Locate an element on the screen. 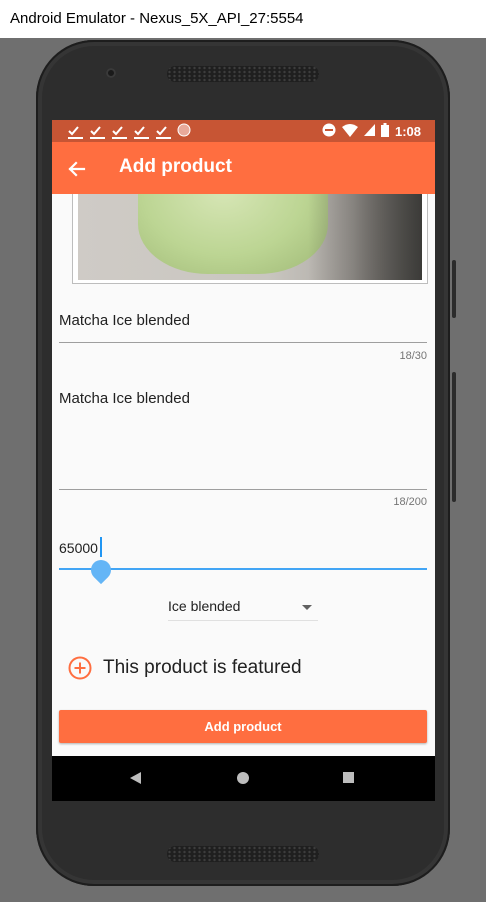 The width and height of the screenshot is (486, 902). status-bar: 1:08 is located at coordinates (243, 131).